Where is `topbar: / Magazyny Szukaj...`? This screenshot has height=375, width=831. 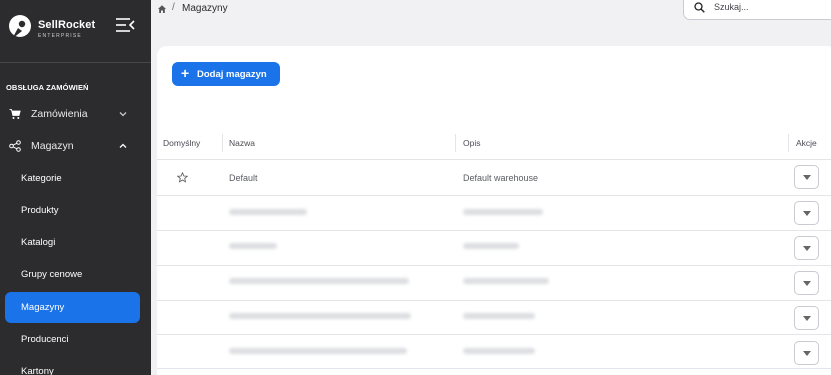 topbar: / Magazyny Szukaj... is located at coordinates (491, 11).